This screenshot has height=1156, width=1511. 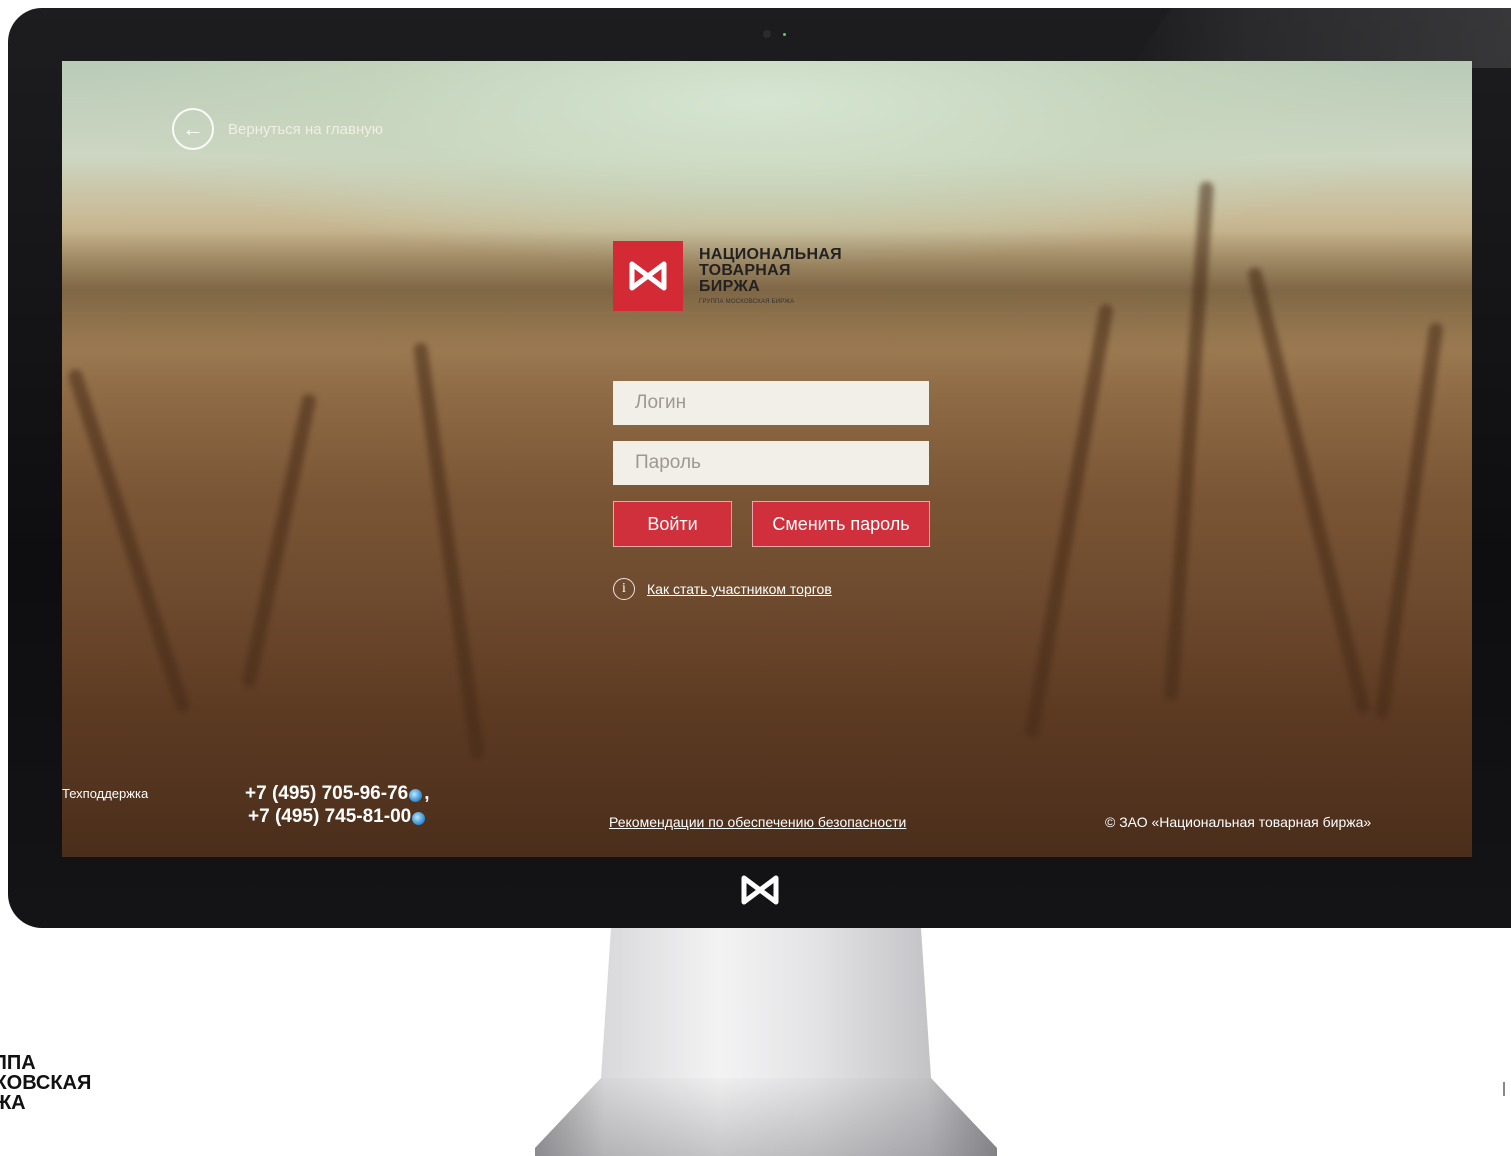 I want to click on monitor-stand-shadow, so click(x=766, y=1117).